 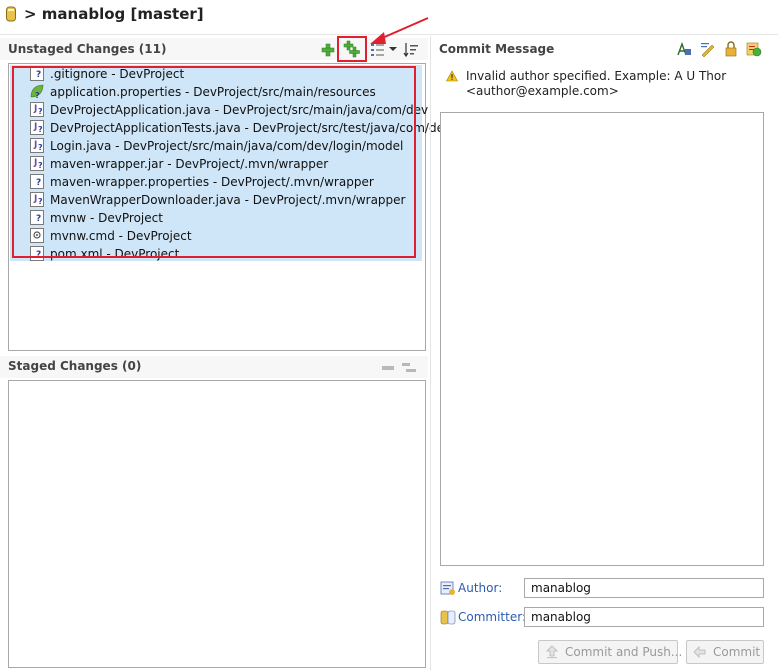 What do you see at coordinates (430, 353) in the screenshot?
I see `pane-divider` at bounding box center [430, 353].